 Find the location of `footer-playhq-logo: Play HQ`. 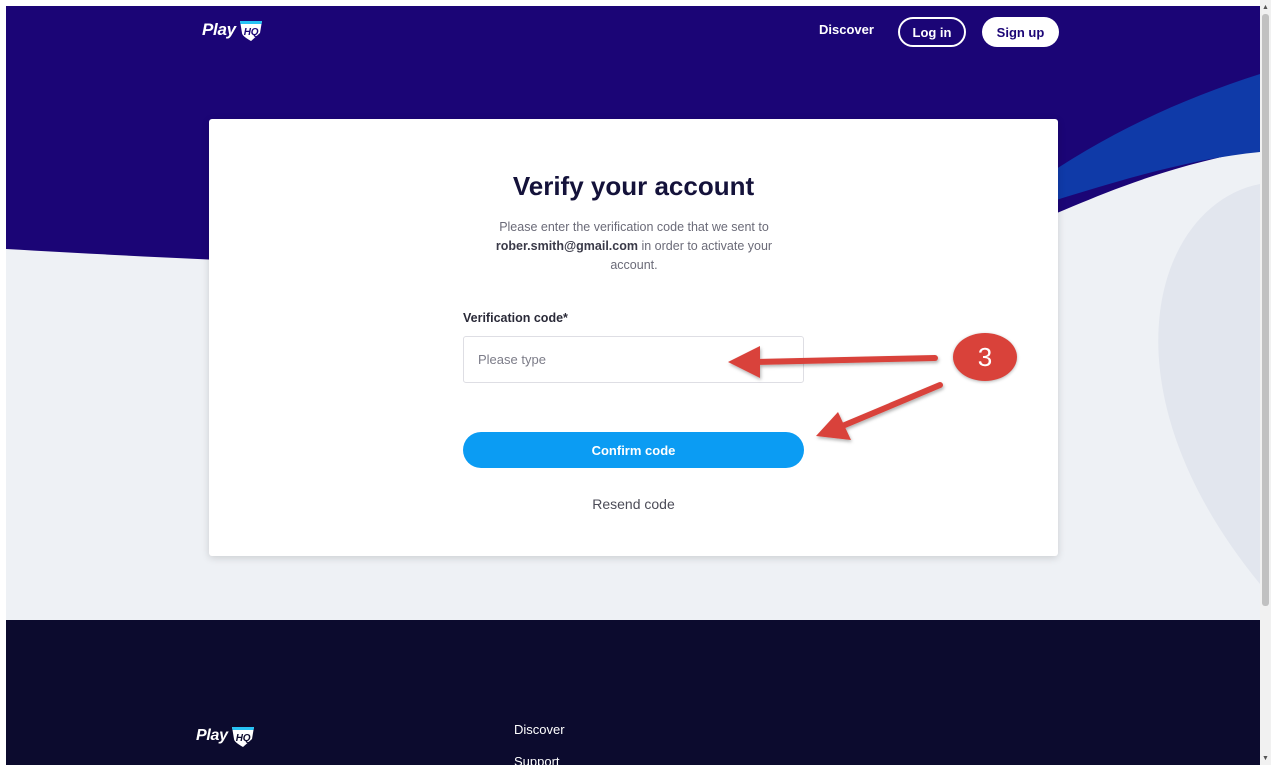

footer-playhq-logo: Play HQ is located at coordinates (226, 736).